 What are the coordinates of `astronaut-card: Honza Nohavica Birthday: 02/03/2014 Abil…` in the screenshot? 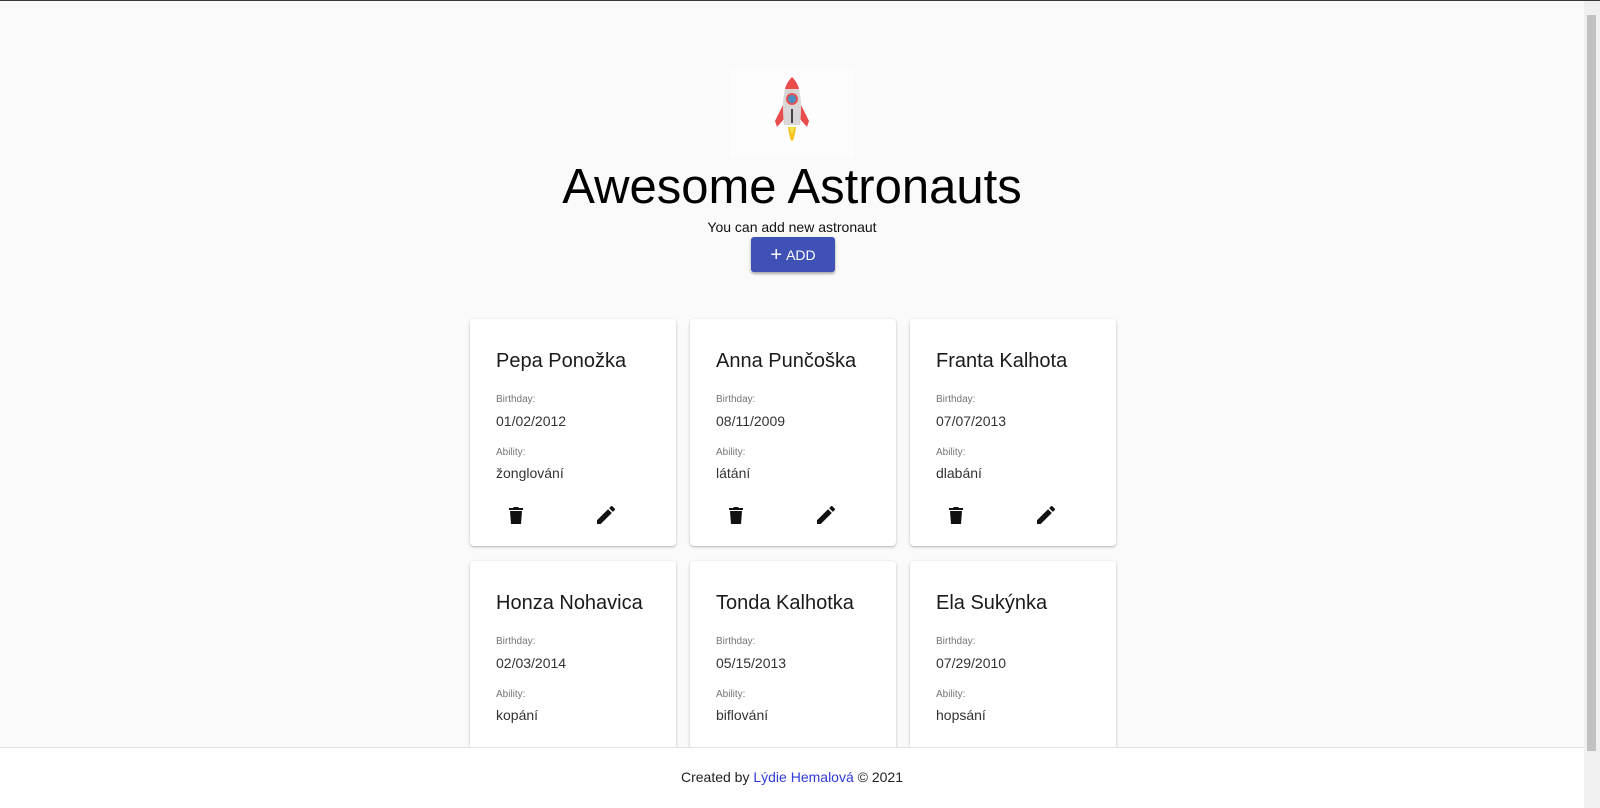 It's located at (573, 654).